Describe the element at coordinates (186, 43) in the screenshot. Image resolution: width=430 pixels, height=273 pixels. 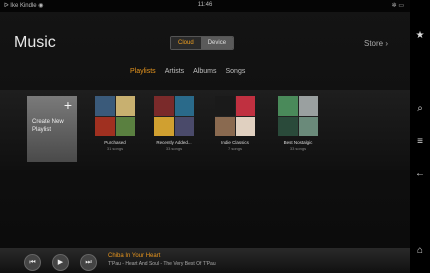
I see `cloud-button: Cloud` at that location.